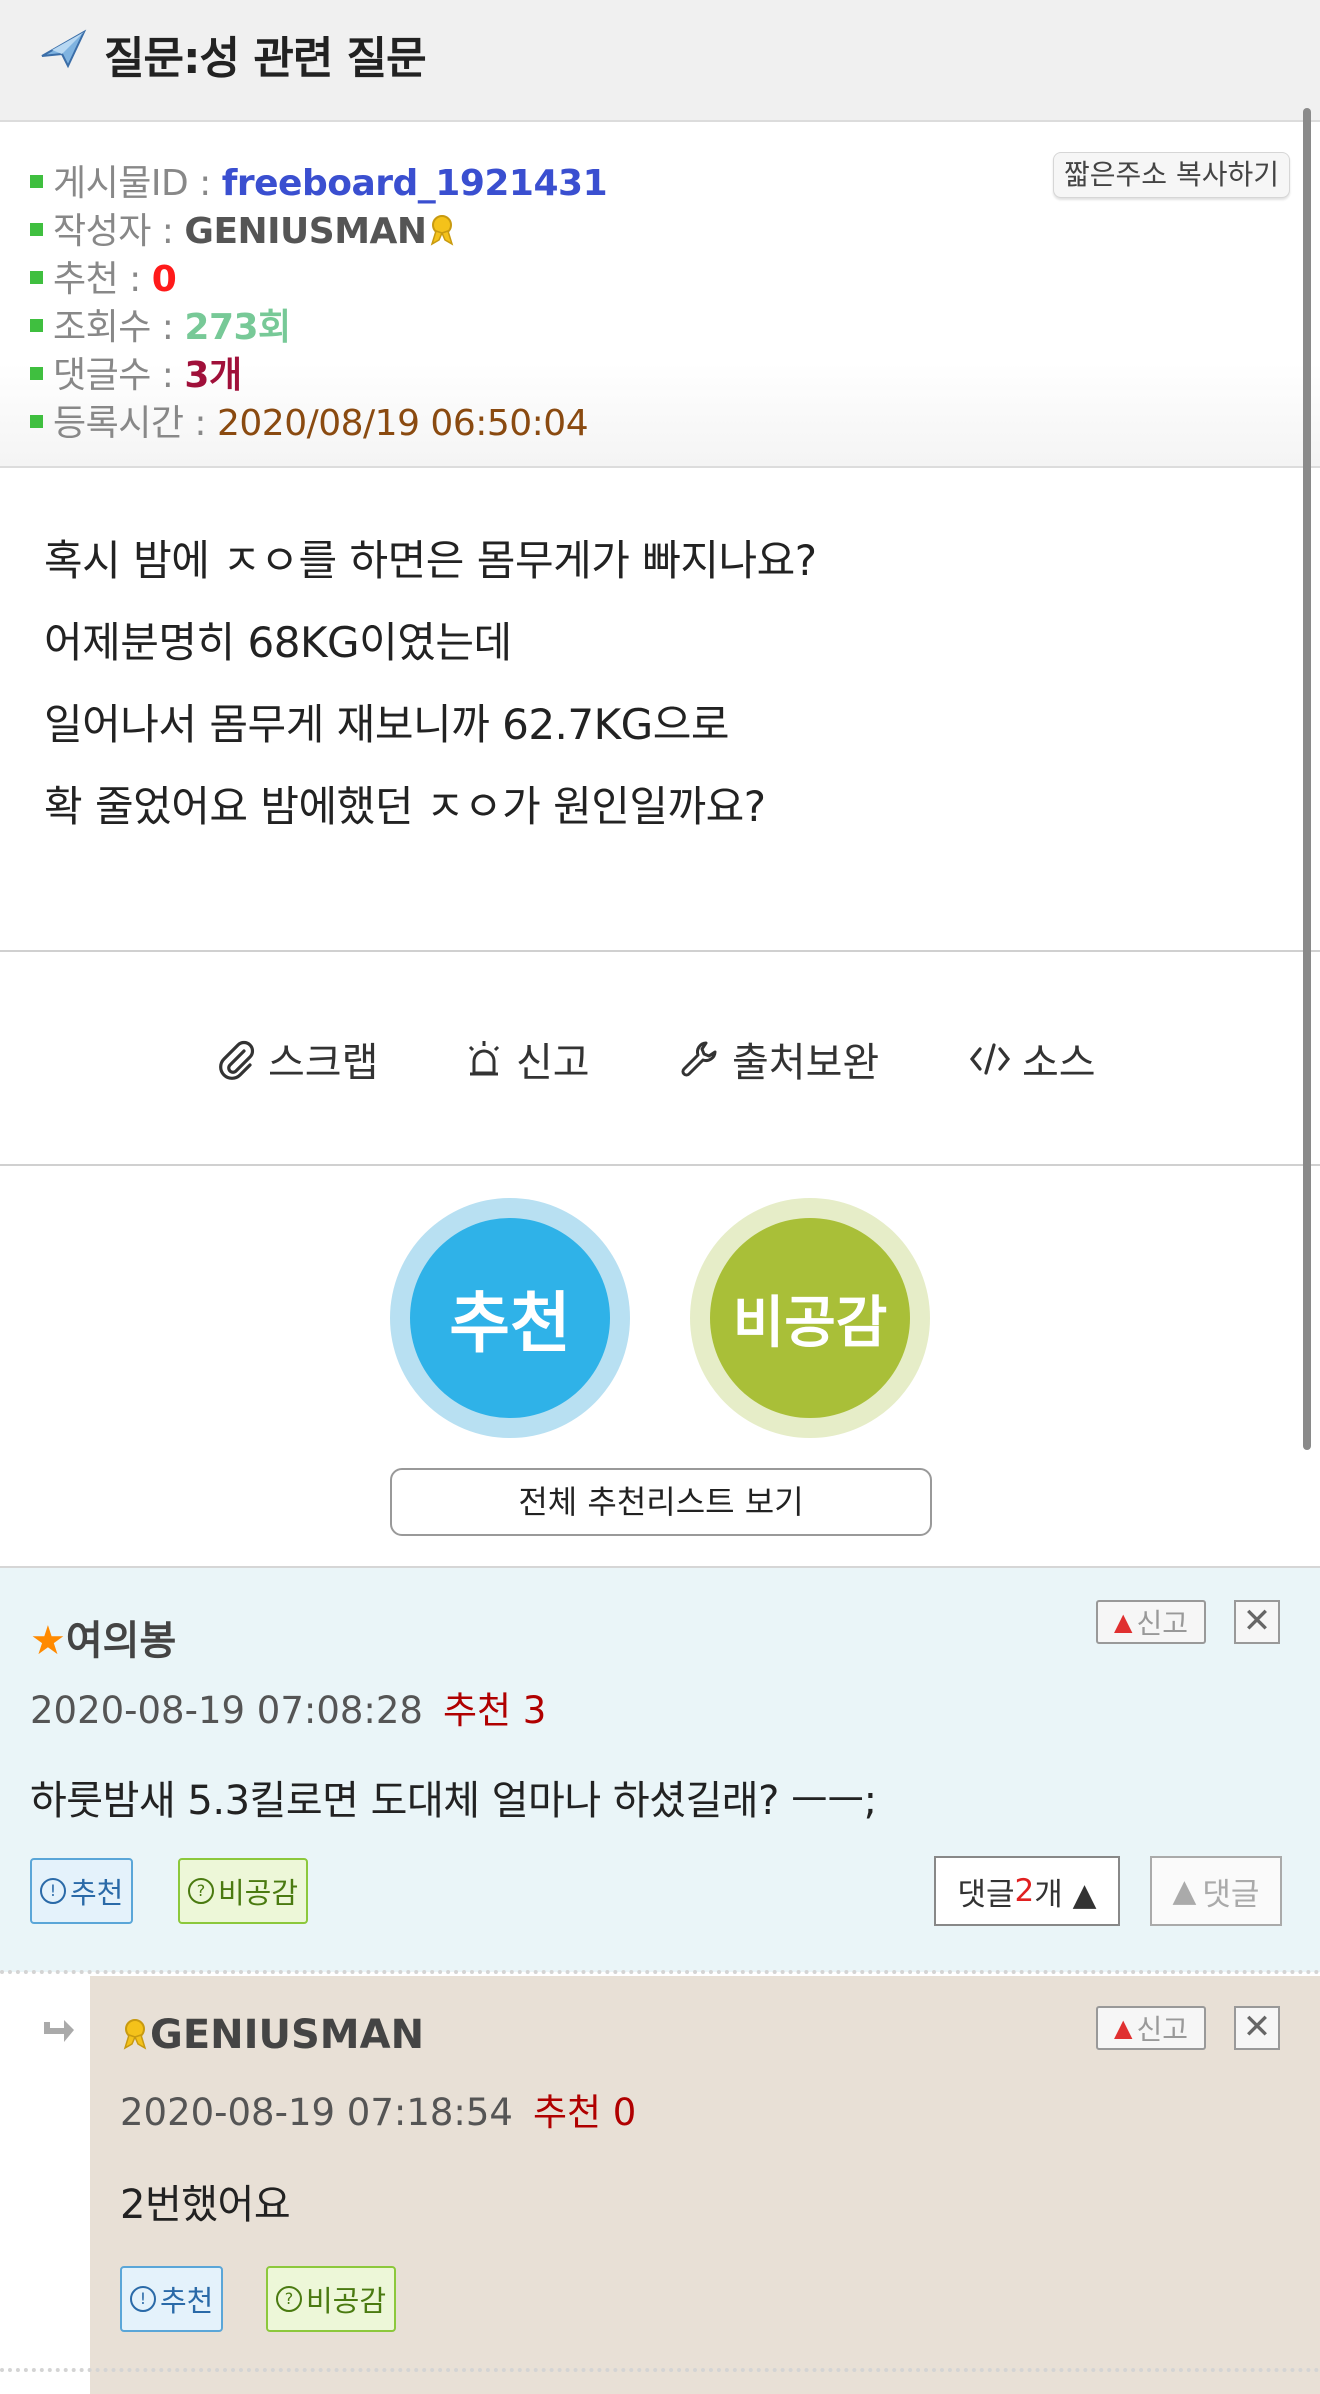  What do you see at coordinates (237, 1060) in the screenshot?
I see `paperclip-icon` at bounding box center [237, 1060].